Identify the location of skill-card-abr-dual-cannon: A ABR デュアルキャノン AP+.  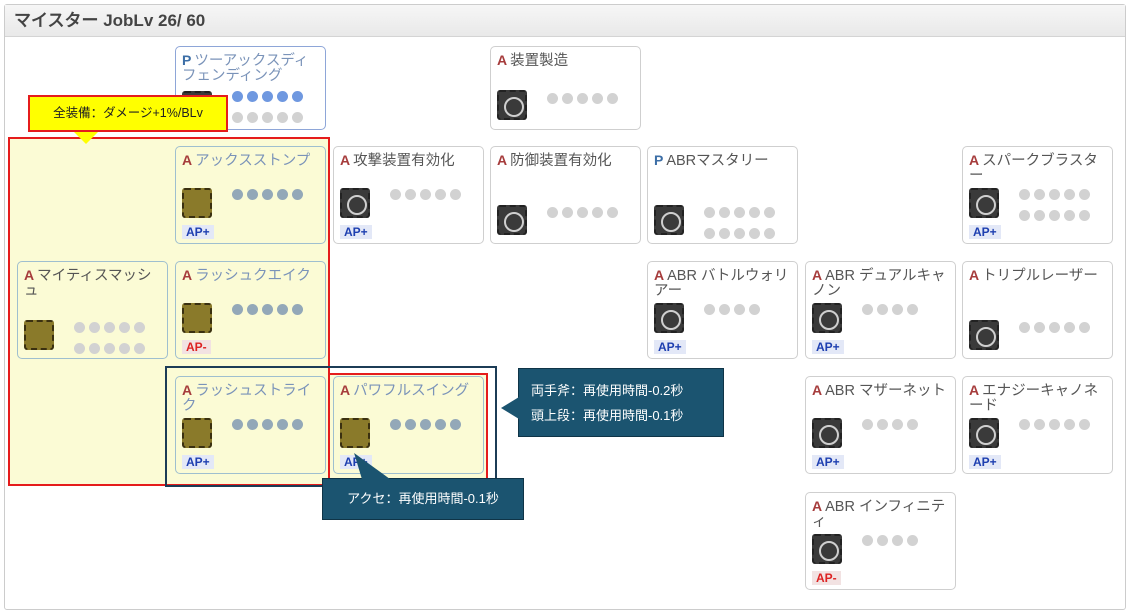
(880, 310).